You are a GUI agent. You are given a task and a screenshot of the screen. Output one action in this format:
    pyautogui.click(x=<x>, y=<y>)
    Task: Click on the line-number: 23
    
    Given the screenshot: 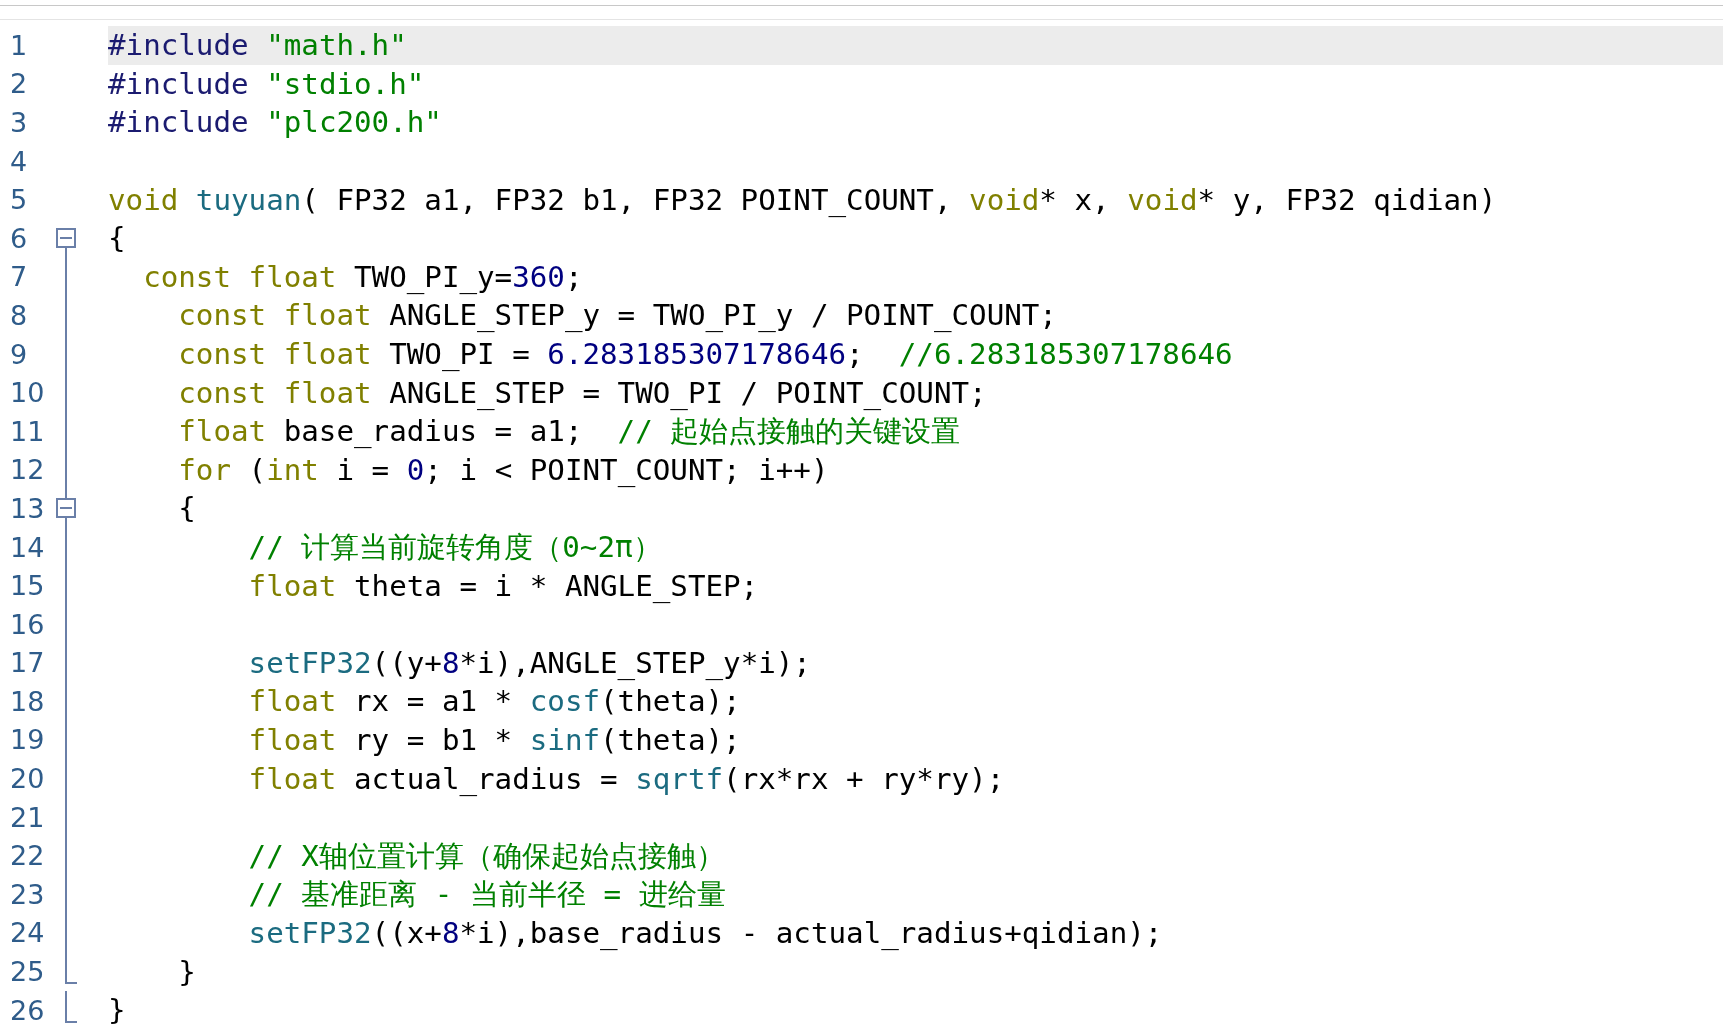 What is the action you would take?
    pyautogui.click(x=27, y=894)
    